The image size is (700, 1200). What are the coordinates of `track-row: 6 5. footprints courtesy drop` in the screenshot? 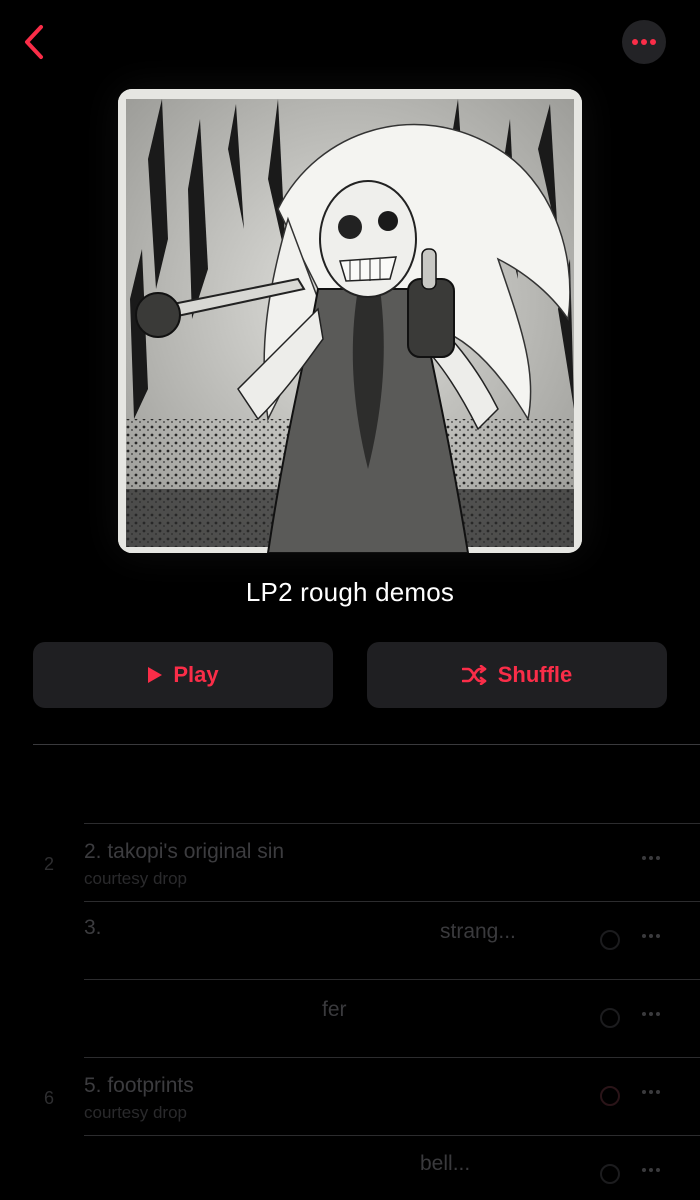 It's located at (350, 1097).